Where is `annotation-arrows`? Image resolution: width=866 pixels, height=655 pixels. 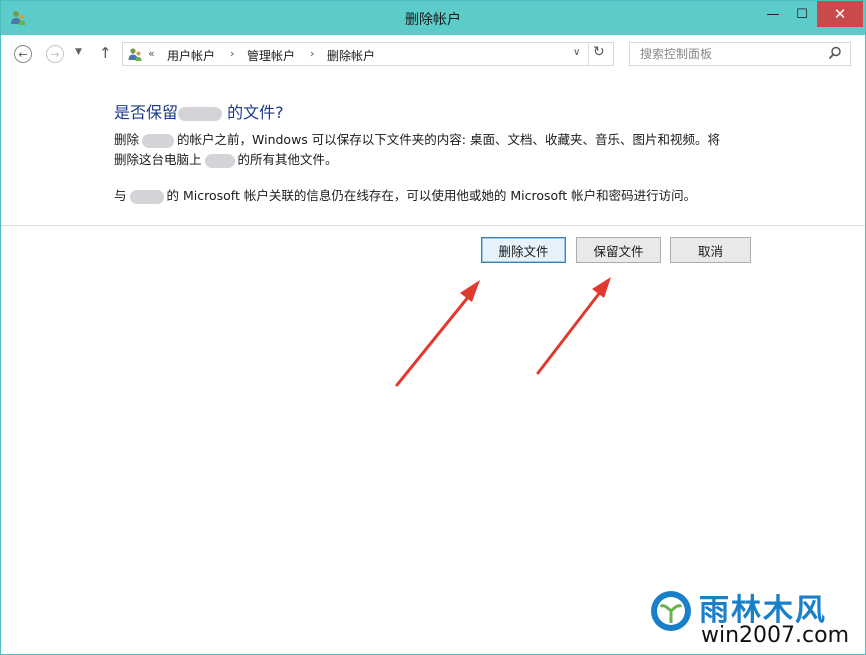
annotation-arrows is located at coordinates (503, 332).